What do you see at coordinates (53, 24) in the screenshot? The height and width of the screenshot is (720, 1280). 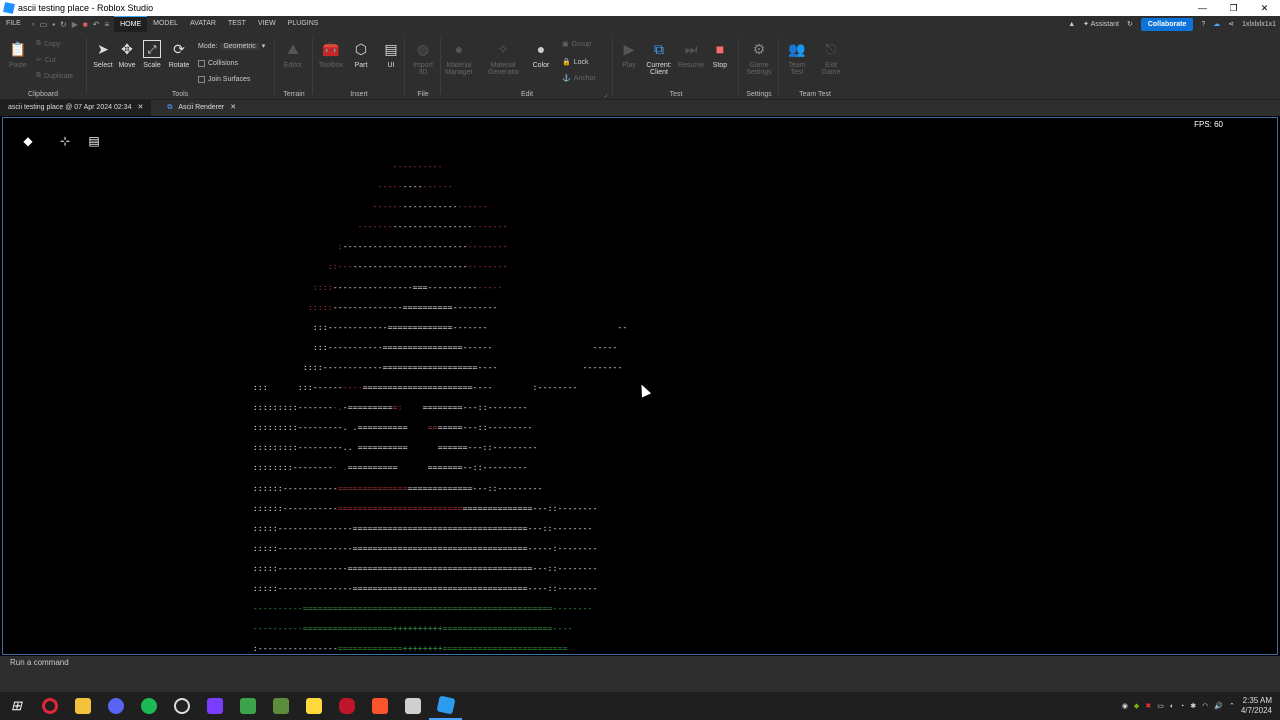 I see `save-icon: ▪` at bounding box center [53, 24].